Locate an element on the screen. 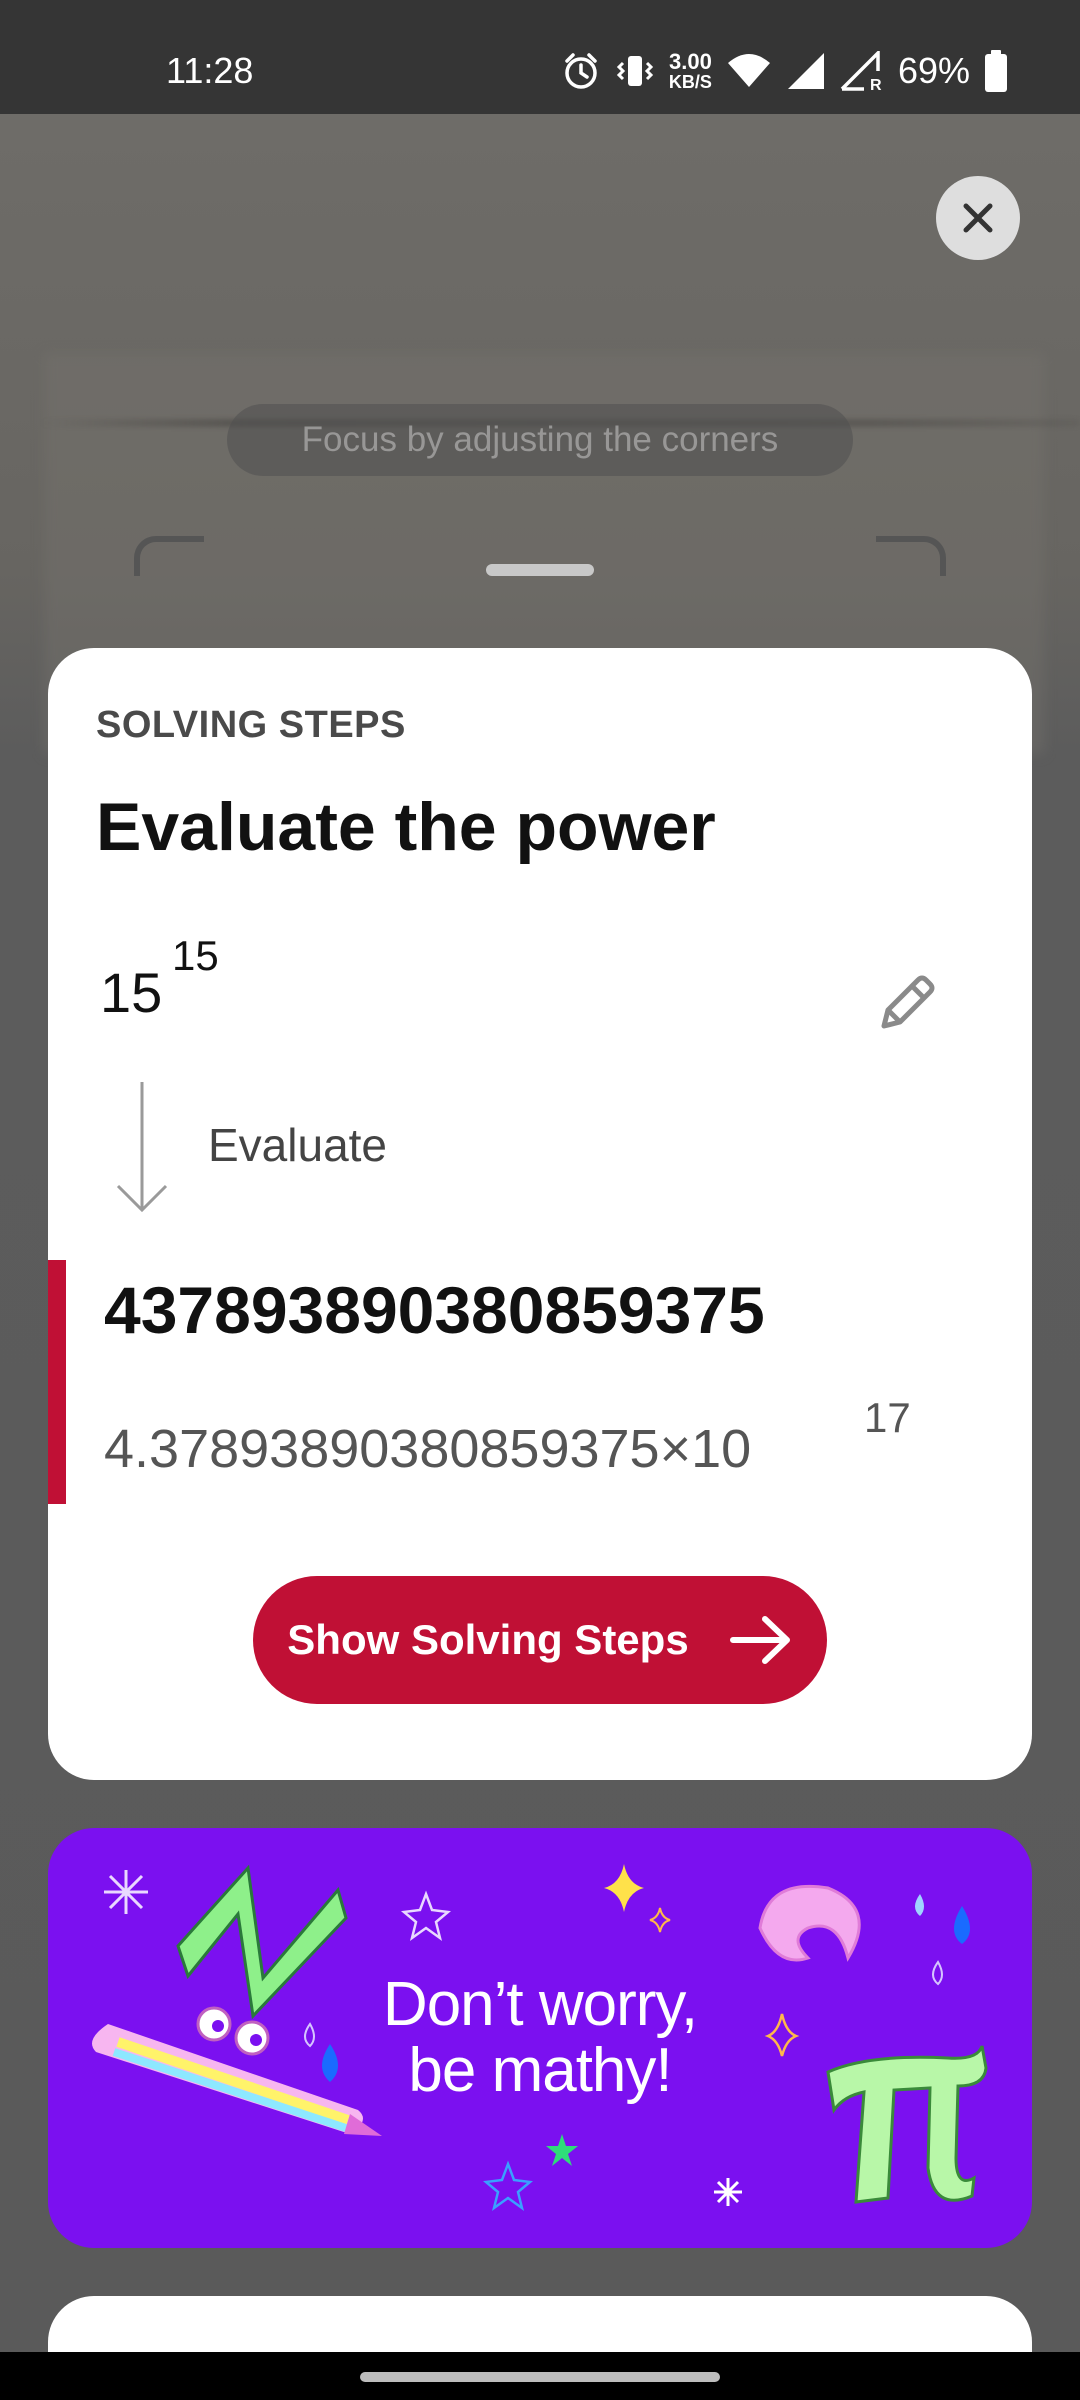  home-gesture-pill is located at coordinates (540, 2377).